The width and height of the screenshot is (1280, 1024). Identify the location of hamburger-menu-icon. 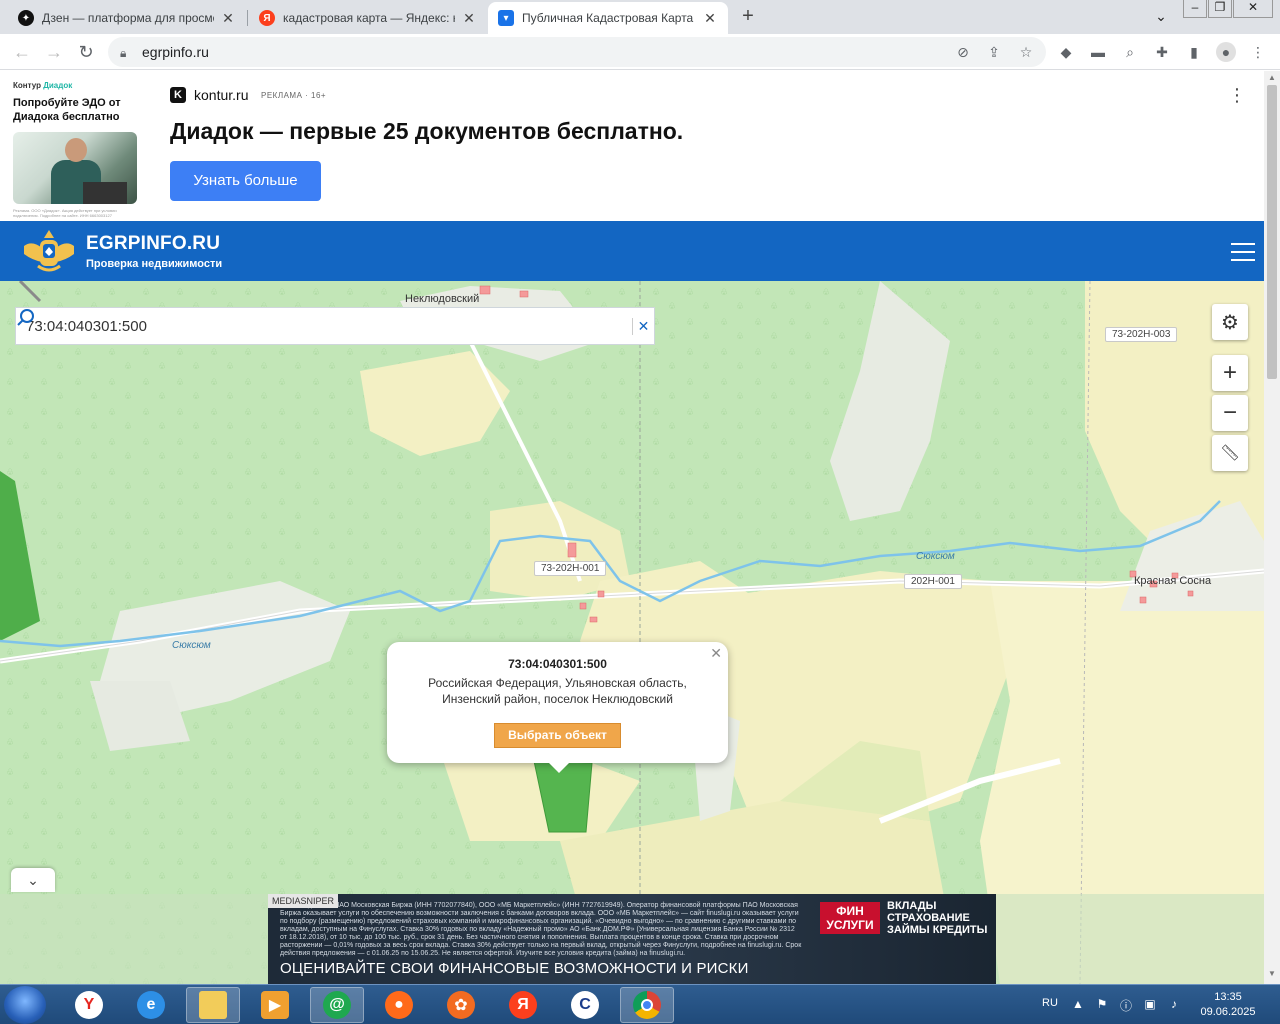
(1243, 252).